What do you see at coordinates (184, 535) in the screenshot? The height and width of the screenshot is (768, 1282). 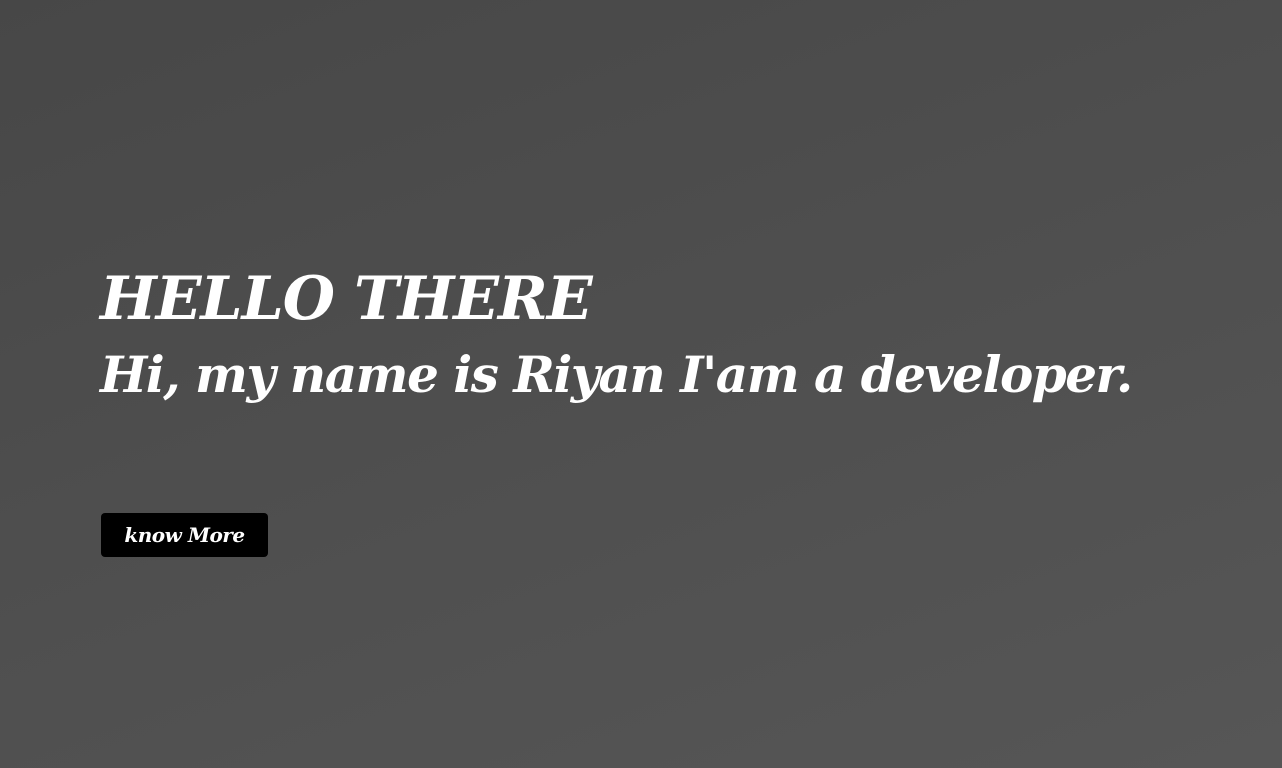 I see `know-more-button: know More` at bounding box center [184, 535].